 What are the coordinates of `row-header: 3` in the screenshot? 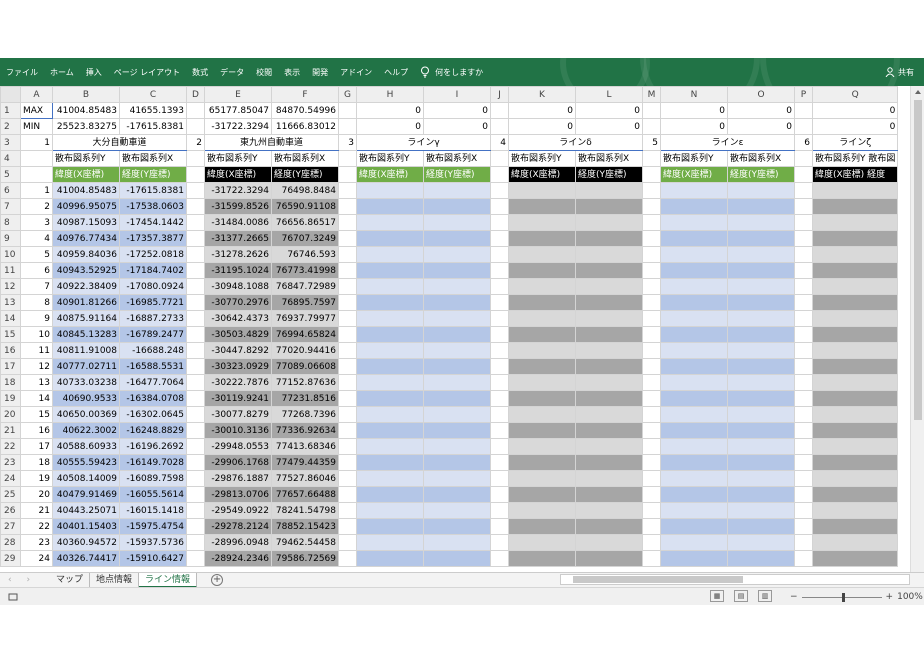 It's located at (10, 142).